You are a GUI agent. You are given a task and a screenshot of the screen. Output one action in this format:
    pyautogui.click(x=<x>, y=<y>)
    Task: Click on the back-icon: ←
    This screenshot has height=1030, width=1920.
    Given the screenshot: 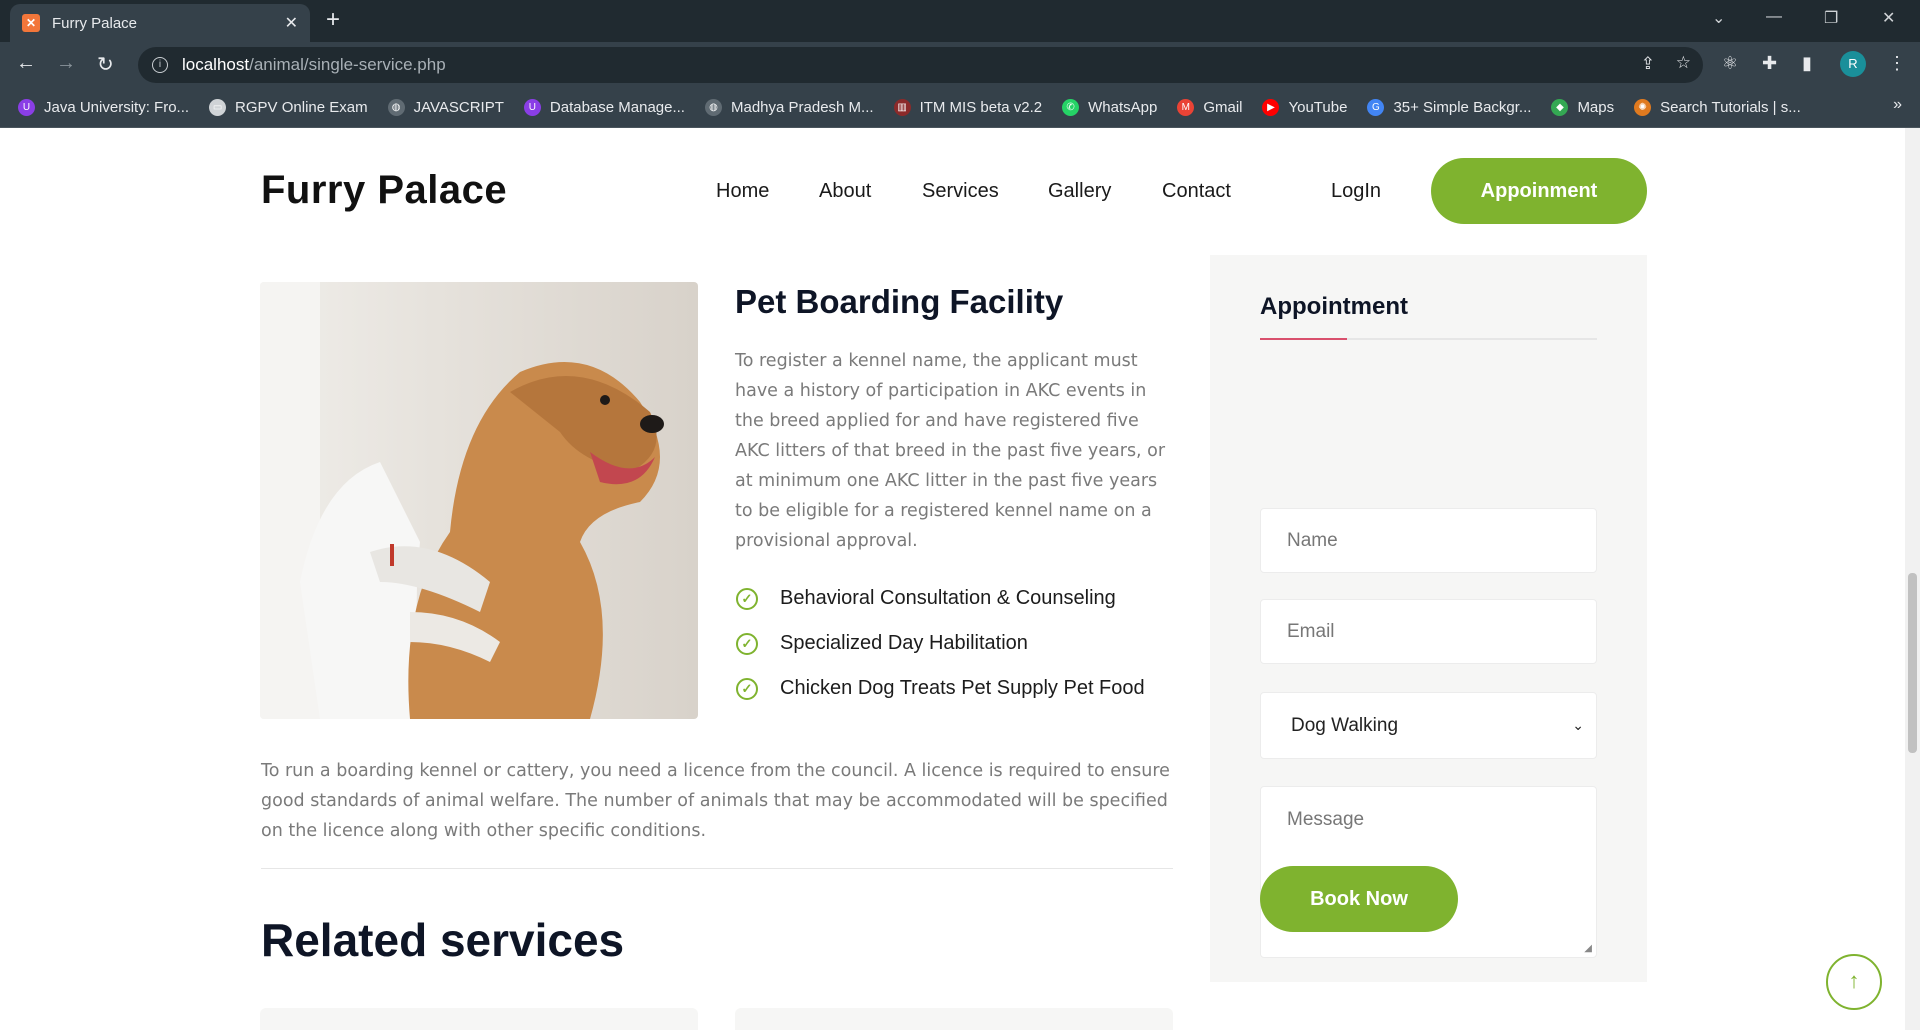 What is the action you would take?
    pyautogui.click(x=26, y=63)
    